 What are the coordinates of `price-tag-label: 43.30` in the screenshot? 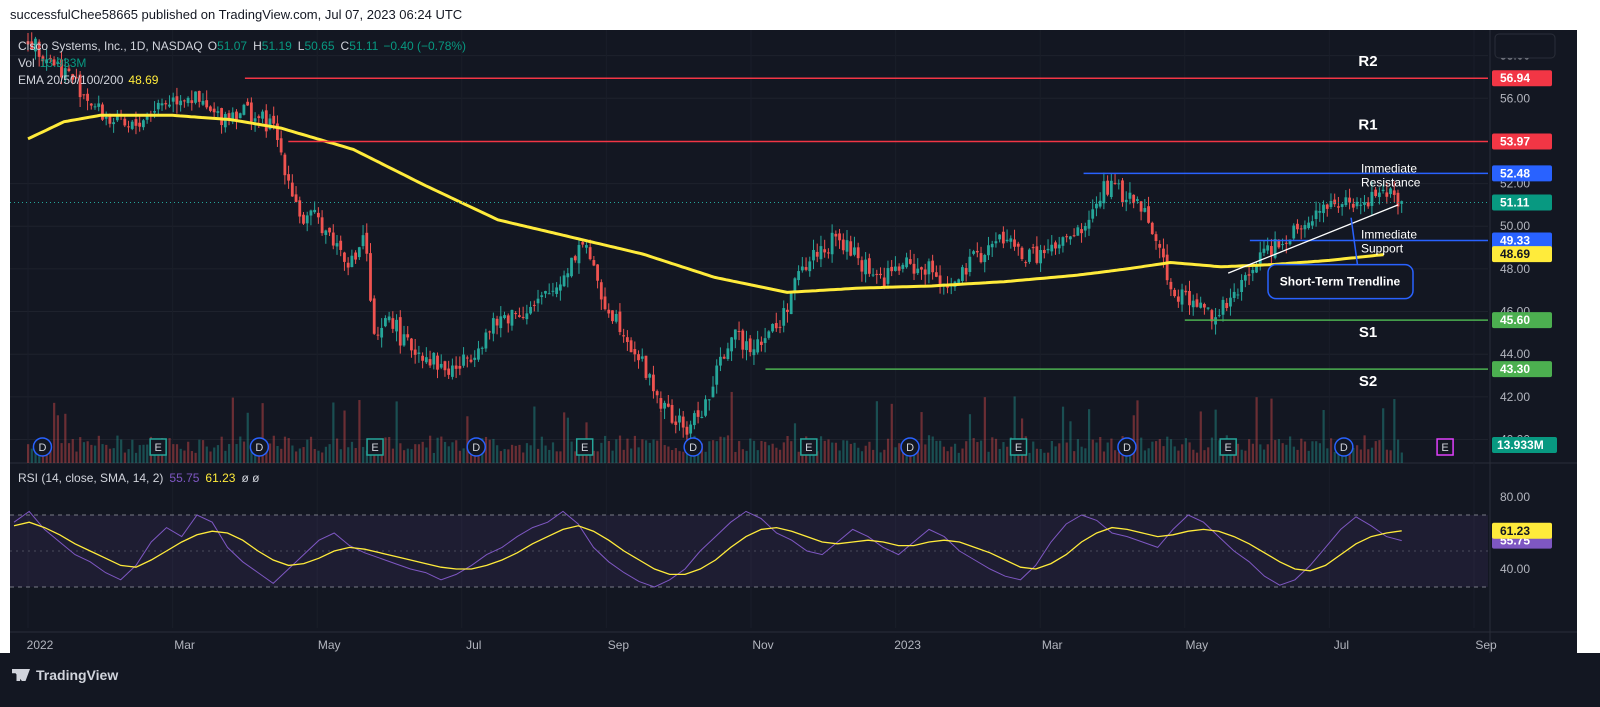 It's located at (1515, 369).